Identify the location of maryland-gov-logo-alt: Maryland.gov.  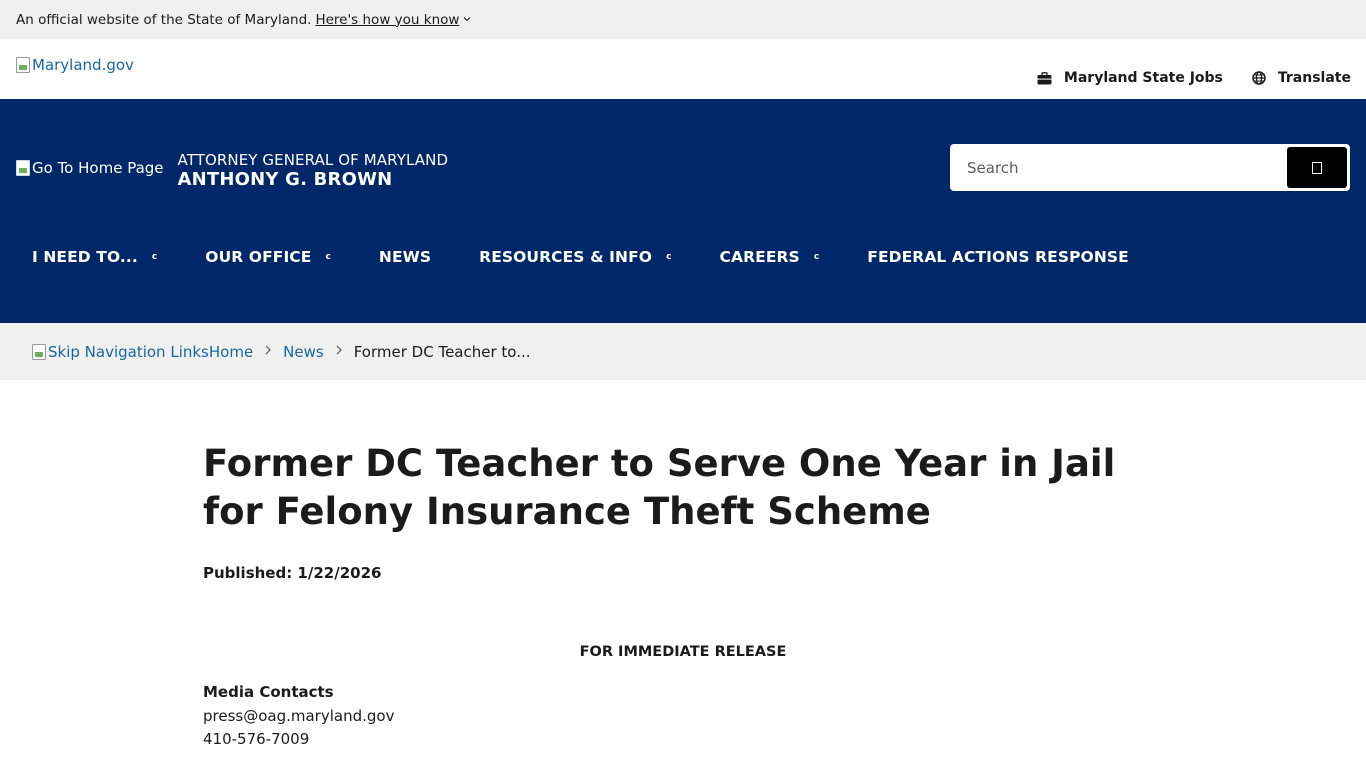
(83, 65).